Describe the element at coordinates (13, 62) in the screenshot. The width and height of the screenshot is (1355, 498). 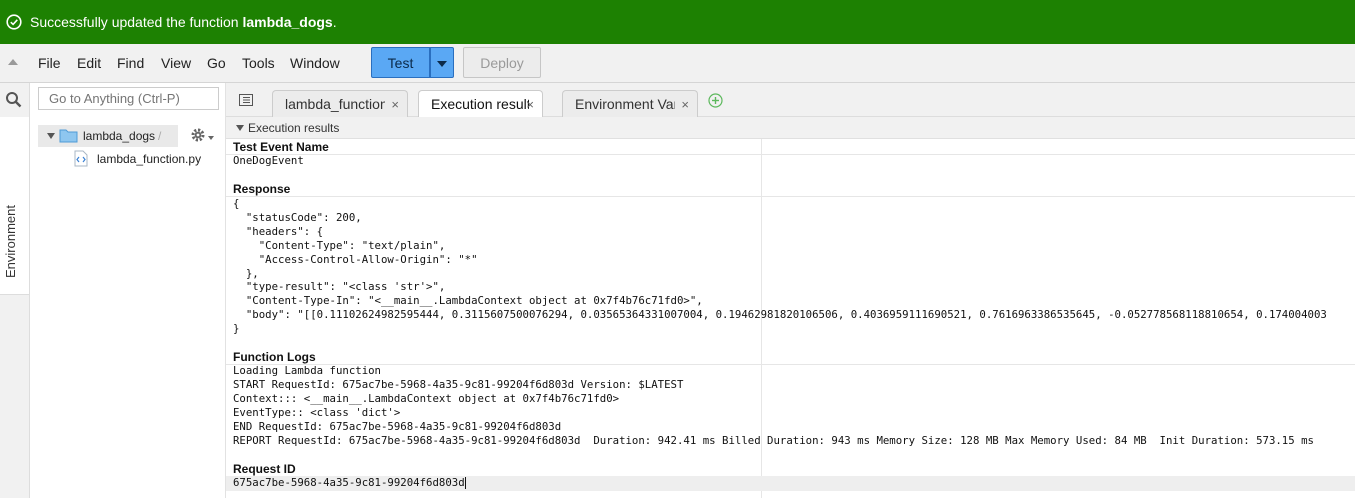
I see `collapse-menu-icon` at that location.